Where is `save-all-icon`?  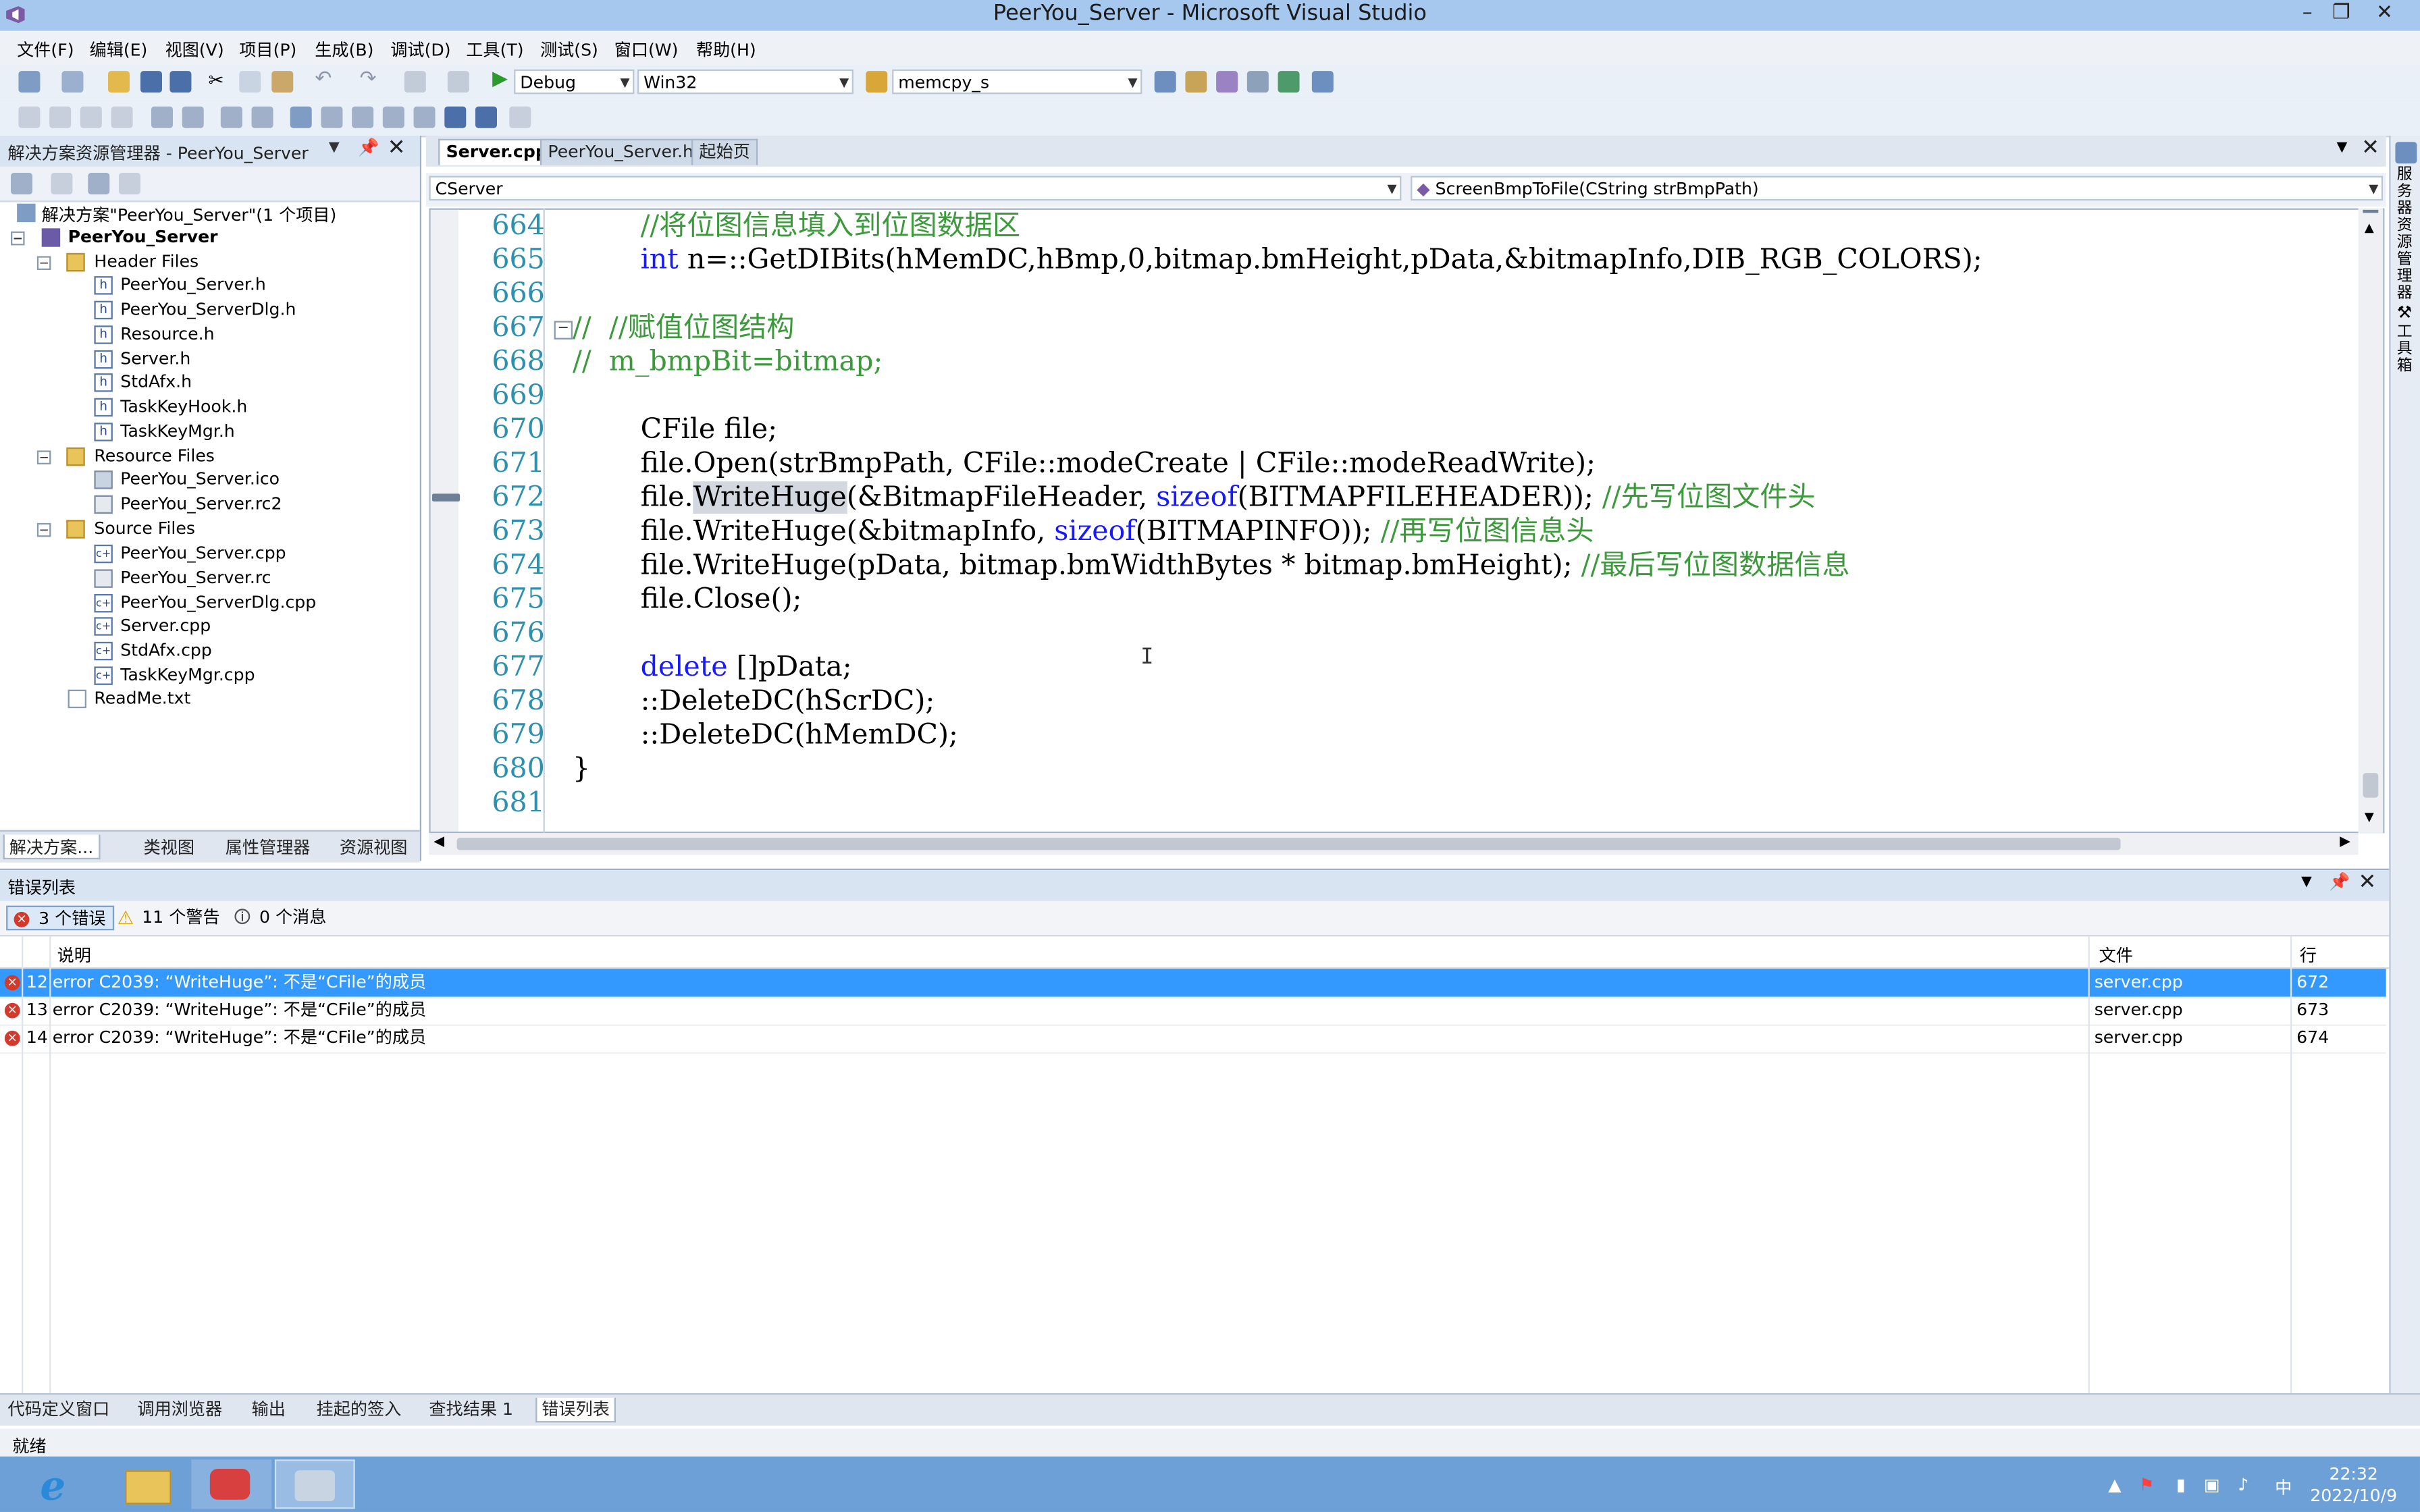
save-all-icon is located at coordinates (180, 82).